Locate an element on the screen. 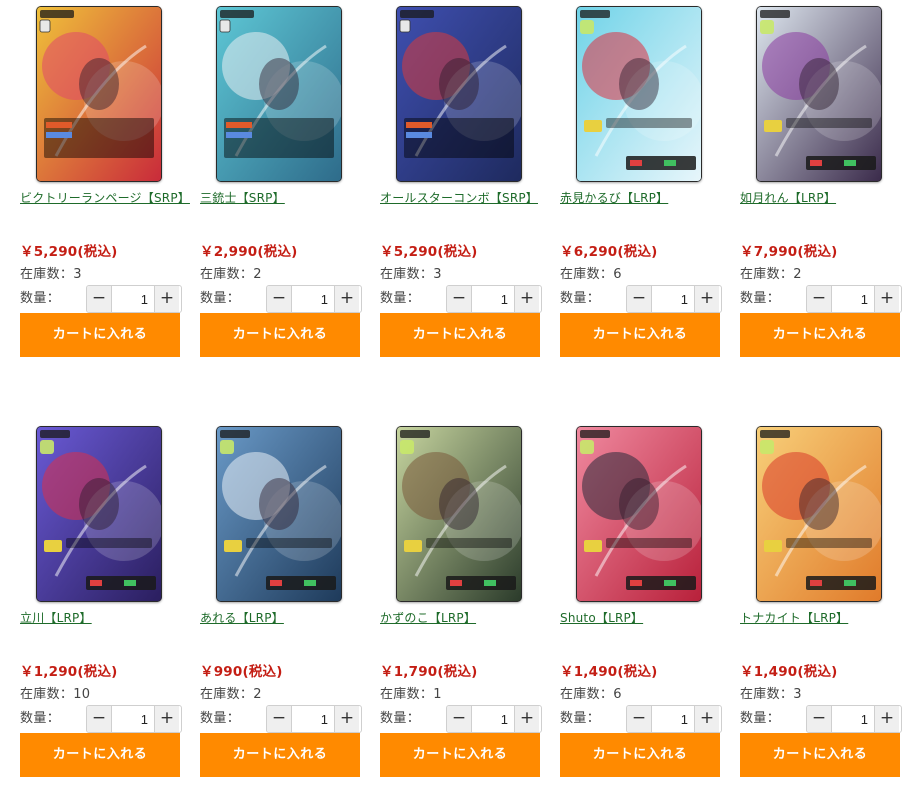 The height and width of the screenshot is (800, 912). product-card: トナカイト【LRP】￥1,490(税込)在庫数：3数量：−+カートに入れる is located at coordinates (826, 610).